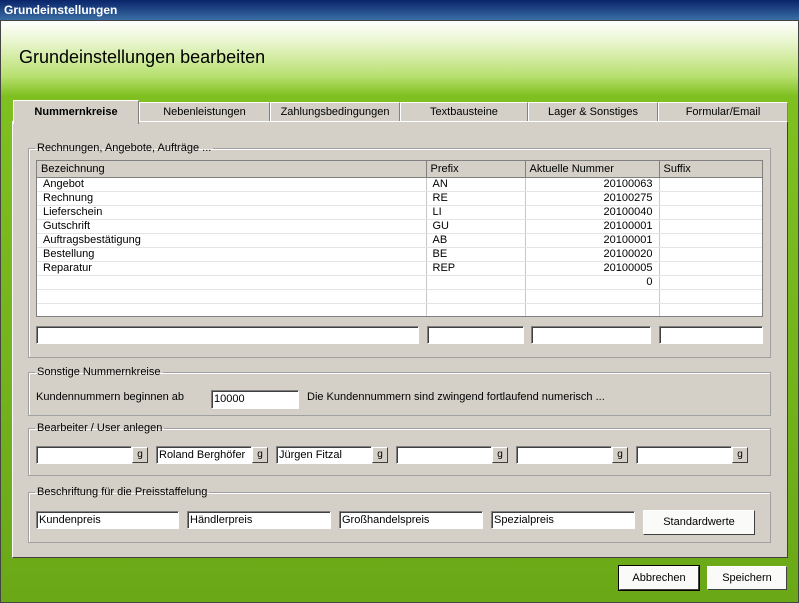  I want to click on cell-bezeichnung: Reparatur, so click(232, 268).